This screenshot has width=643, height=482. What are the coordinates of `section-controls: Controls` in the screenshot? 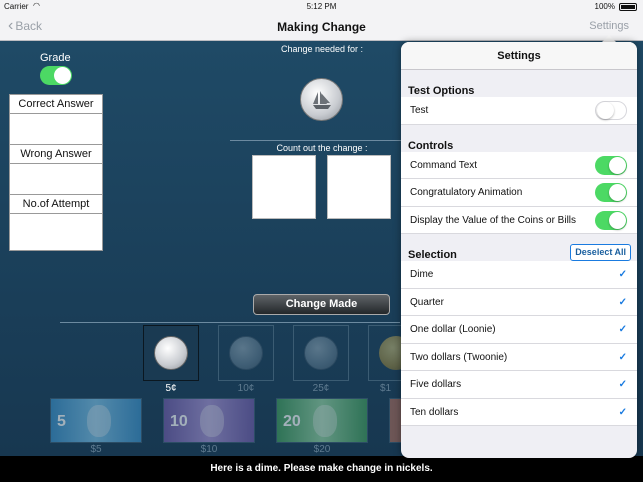 It's located at (431, 145).